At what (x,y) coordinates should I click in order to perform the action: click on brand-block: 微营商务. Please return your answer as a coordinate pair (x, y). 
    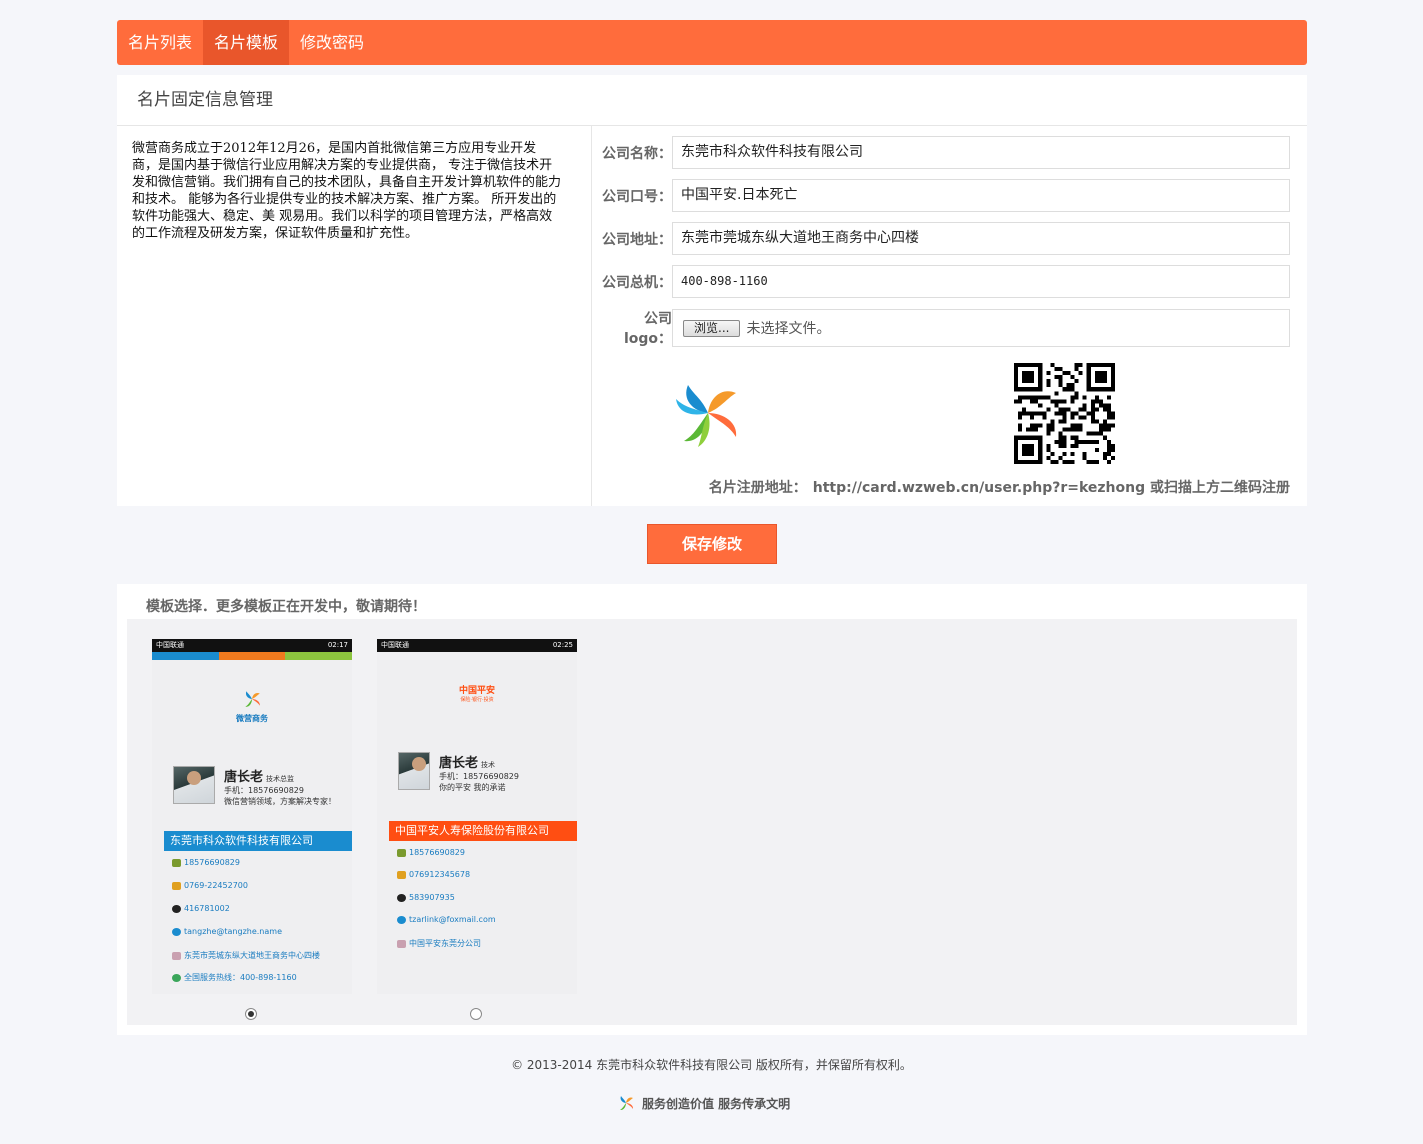
    Looking at the image, I should click on (252, 706).